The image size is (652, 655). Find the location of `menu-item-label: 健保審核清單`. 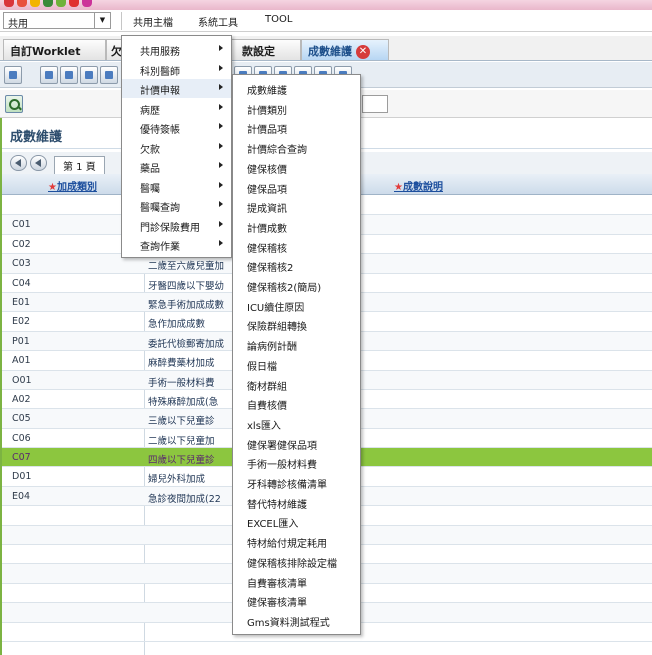

menu-item-label: 健保審核清單 is located at coordinates (277, 604).